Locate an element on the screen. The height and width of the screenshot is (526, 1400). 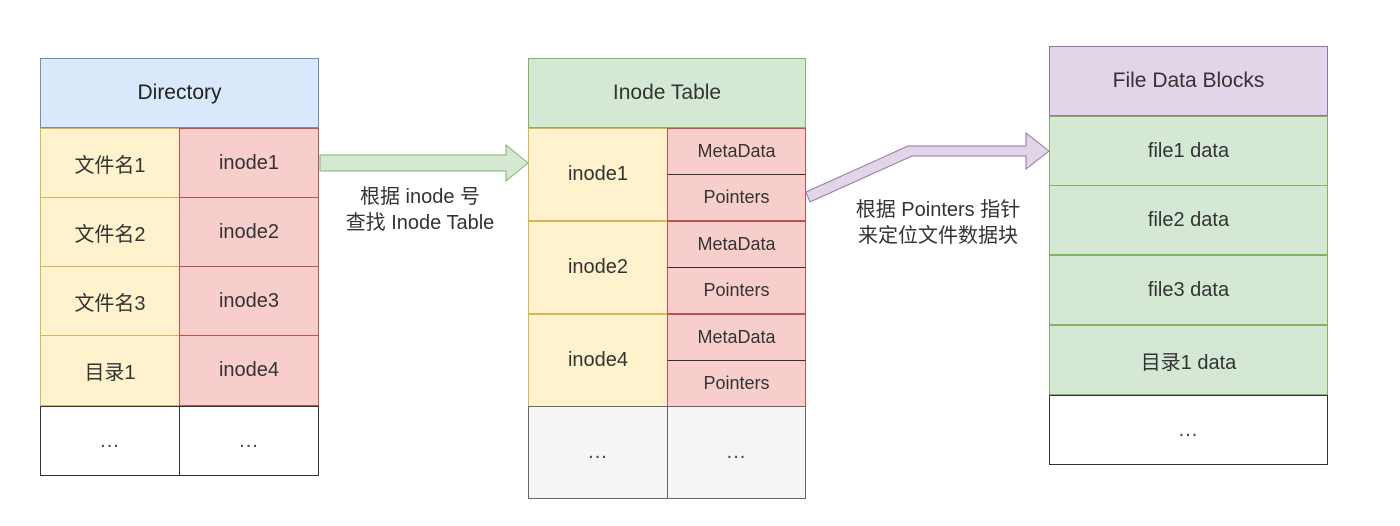
arrow2-label: 根据 Pointers 指针 来定位文件数据块 is located at coordinates (938, 223).